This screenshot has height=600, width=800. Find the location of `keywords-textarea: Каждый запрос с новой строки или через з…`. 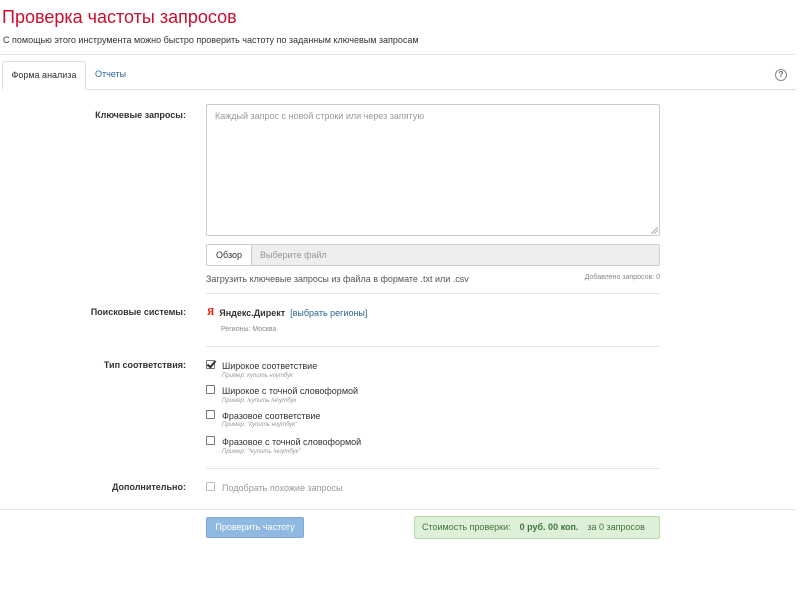

keywords-textarea: Каждый запрос с новой строки или через з… is located at coordinates (433, 170).